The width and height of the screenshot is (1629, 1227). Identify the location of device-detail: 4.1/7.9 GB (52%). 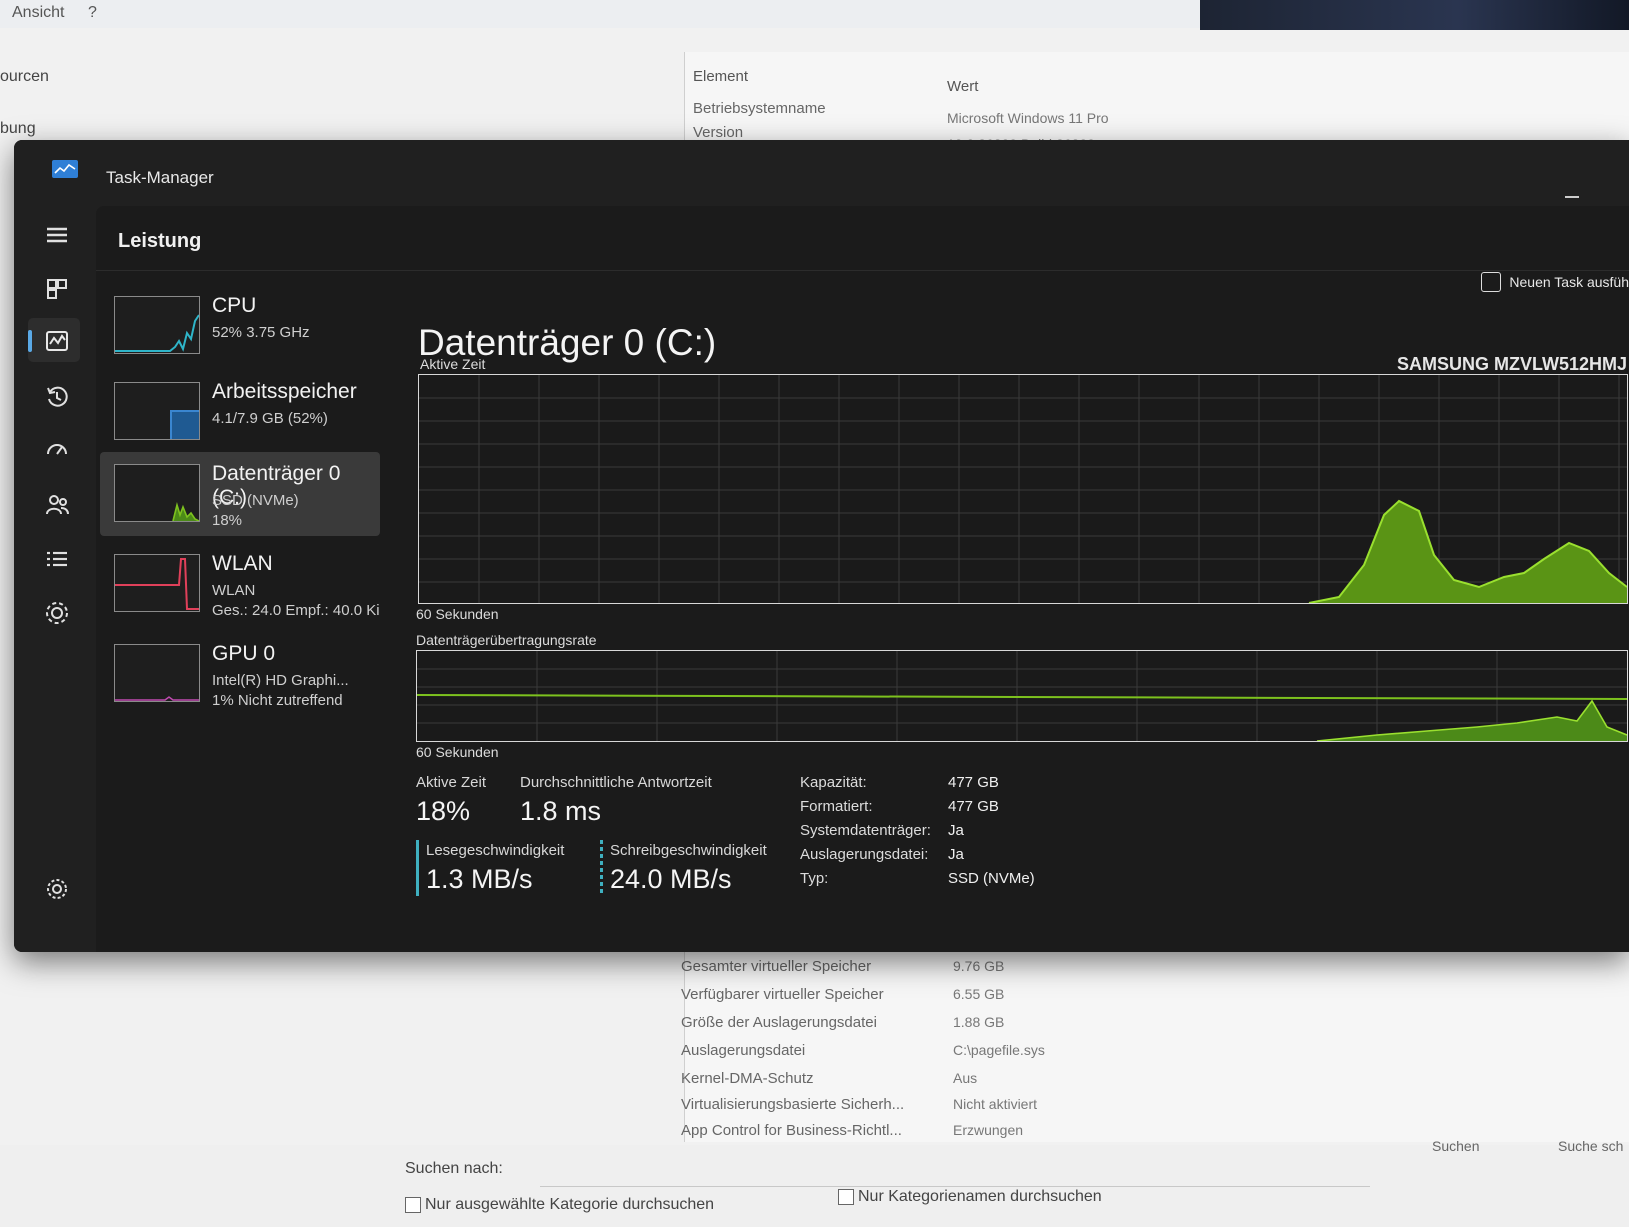
(270, 418).